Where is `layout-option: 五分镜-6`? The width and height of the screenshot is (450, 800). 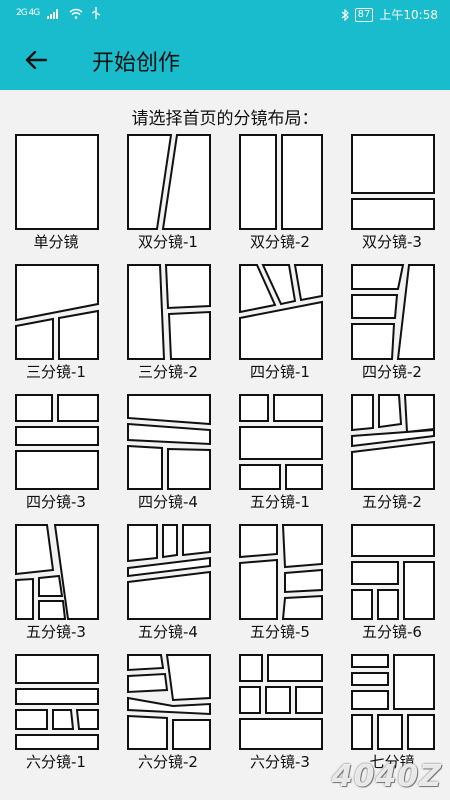
layout-option: 五分镜-6 is located at coordinates (392, 588).